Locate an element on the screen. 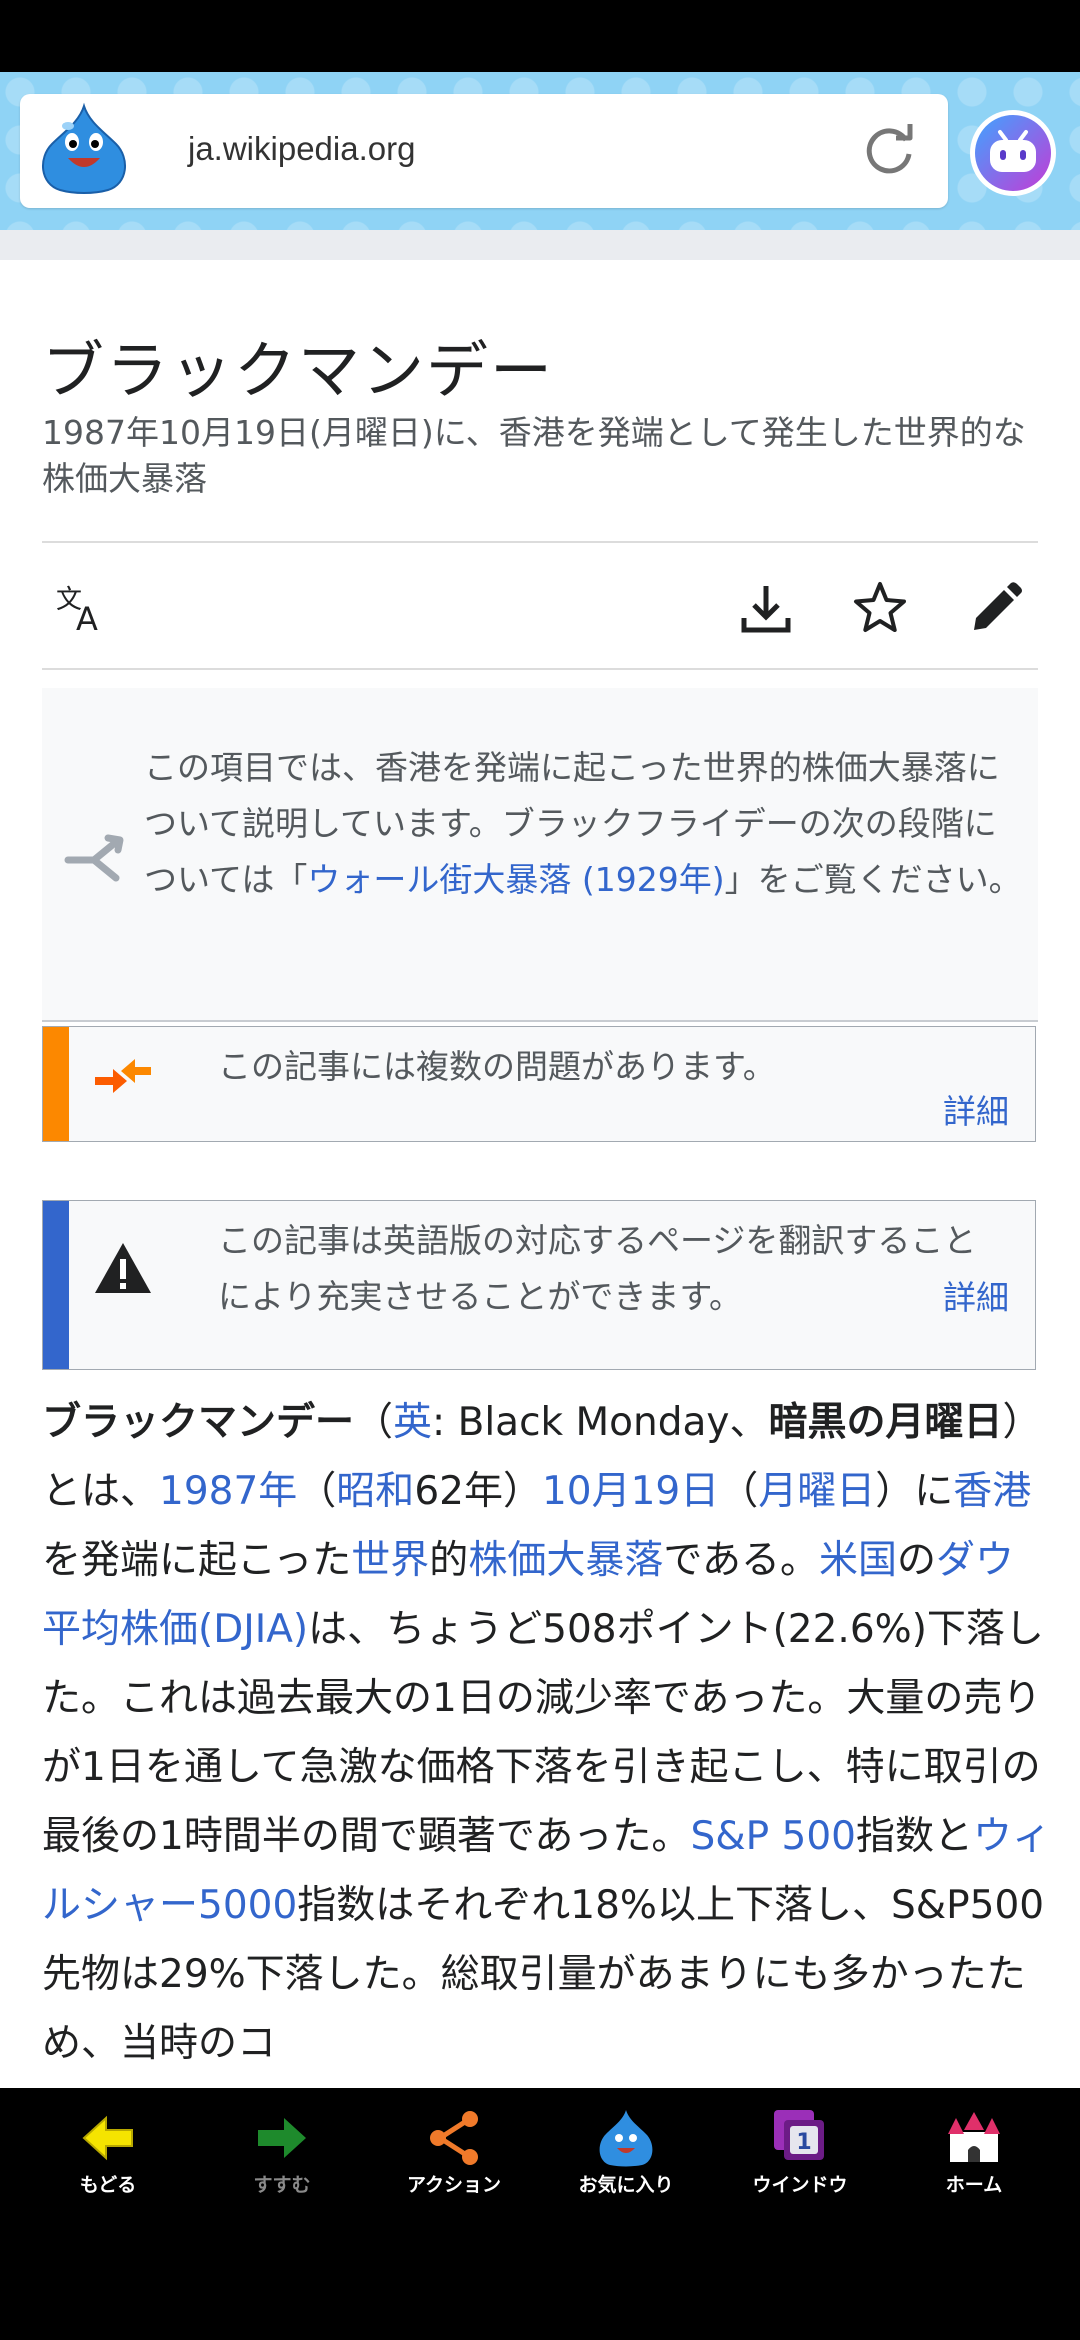 This screenshot has height=2340, width=1080. hatnote-link: ウォール街大暴落 (1929年) is located at coordinates (515, 879).